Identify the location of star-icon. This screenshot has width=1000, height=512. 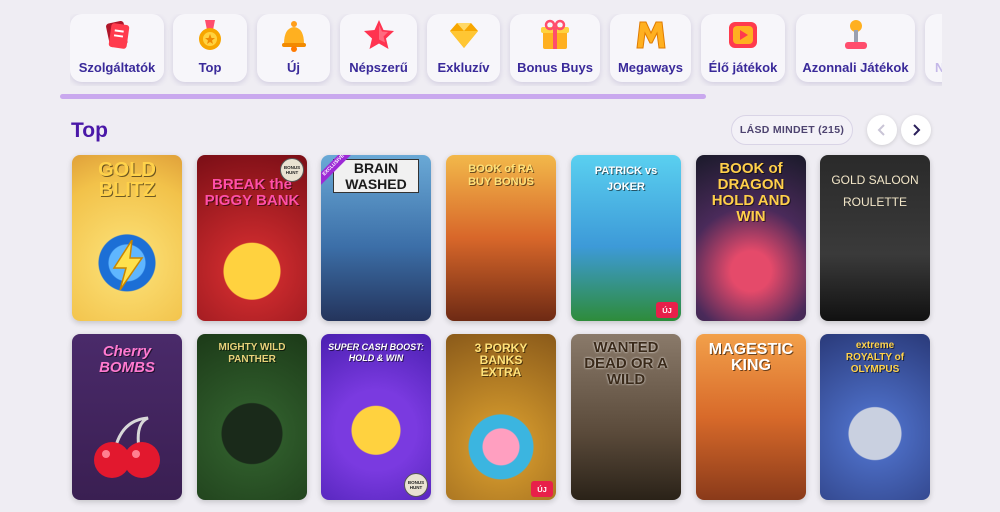
(379, 35).